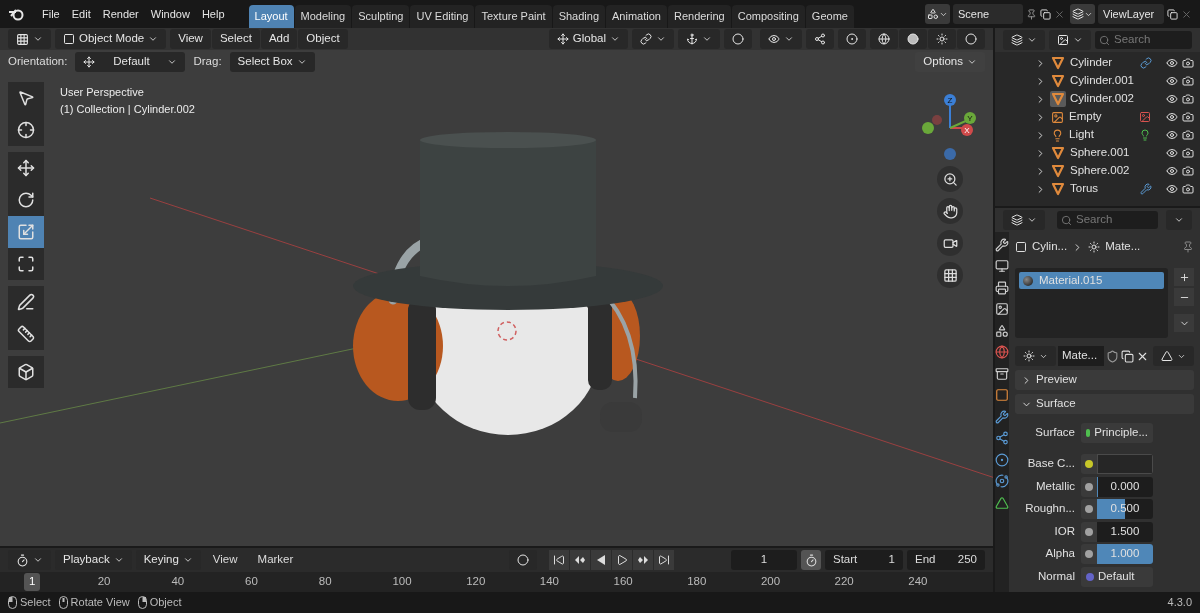  I want to click on slider-field: 0.000, so click(1125, 486).